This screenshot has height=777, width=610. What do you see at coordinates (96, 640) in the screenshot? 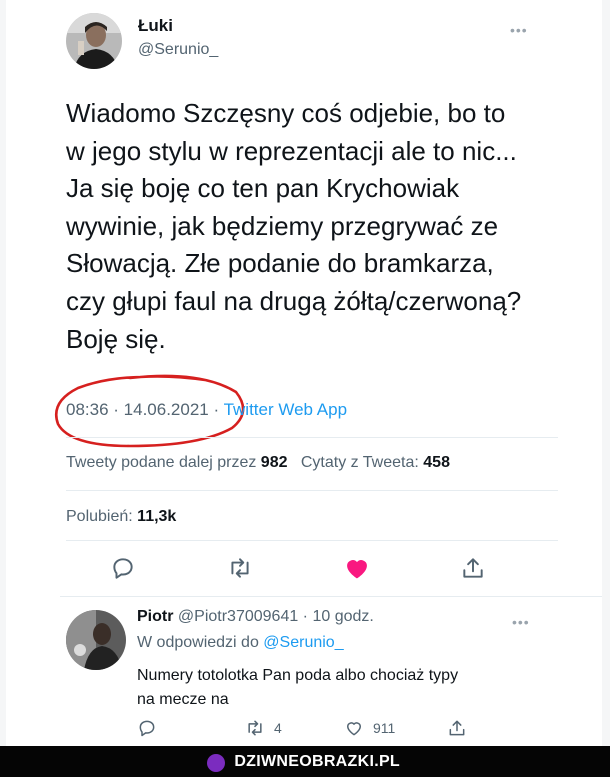
I see `reply-avatar` at bounding box center [96, 640].